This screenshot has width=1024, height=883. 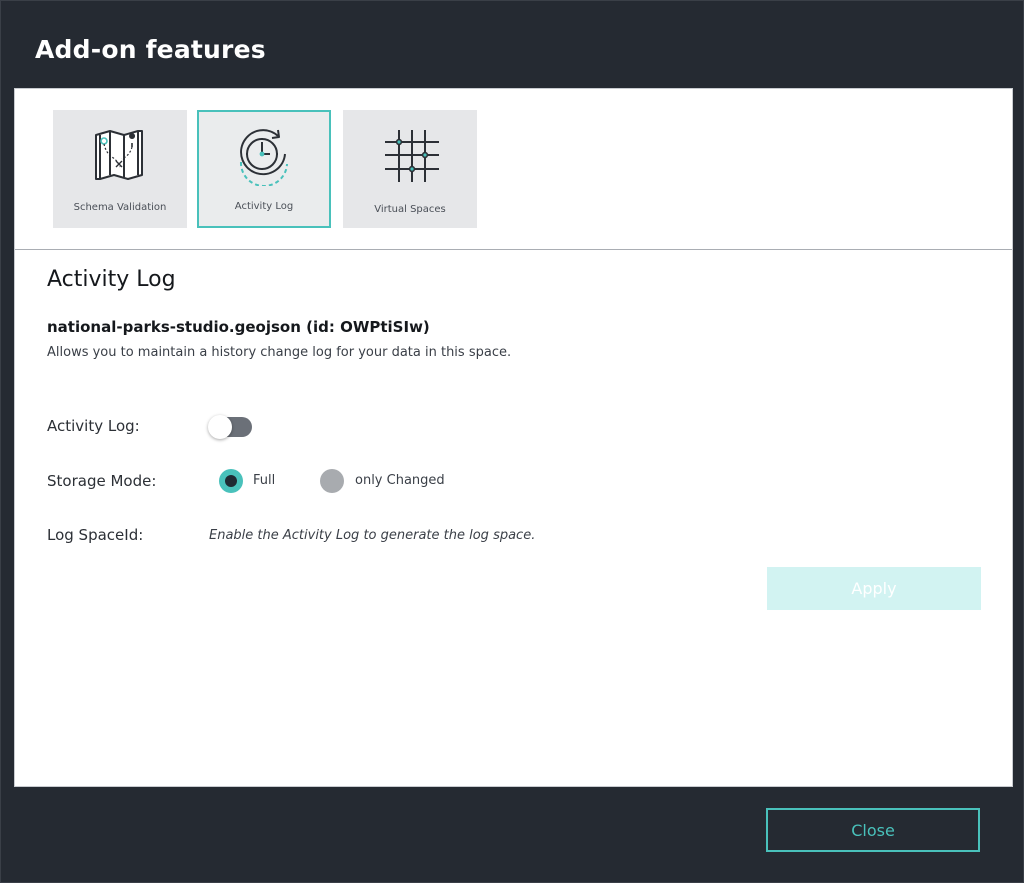 I want to click on tile-schema-validation: Schema Validation, so click(x=120, y=169).